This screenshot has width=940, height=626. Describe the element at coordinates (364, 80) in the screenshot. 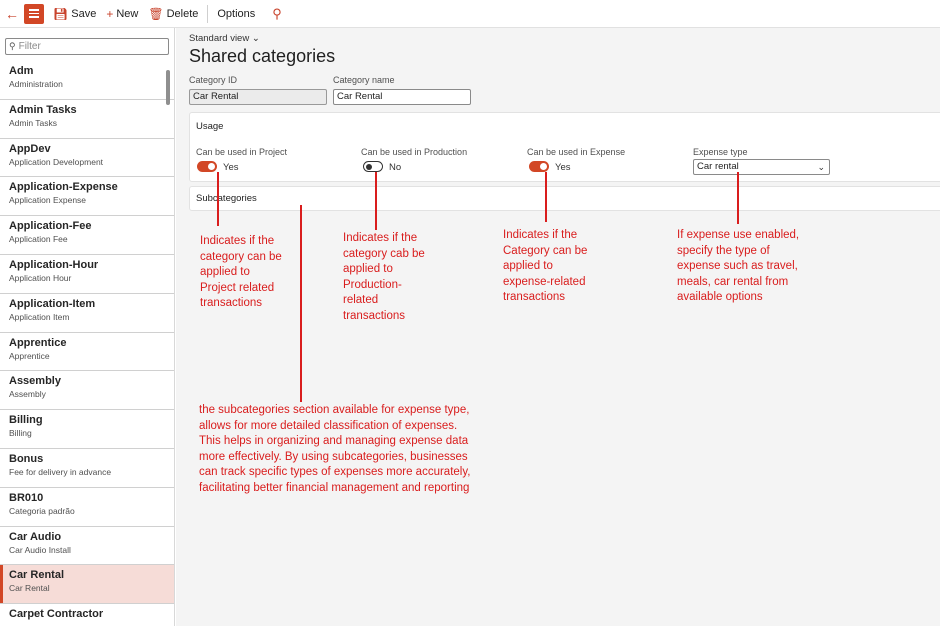

I see `category-name-label: Category name` at that location.